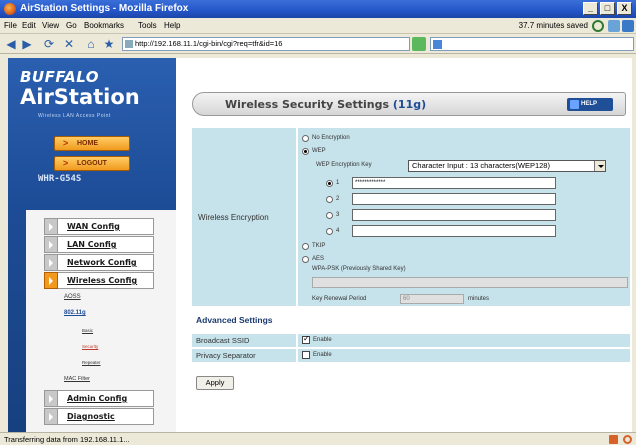 This screenshot has width=636, height=445. Describe the element at coordinates (91, 362) in the screenshot. I see `sub-link-repeater: Repeater` at that location.